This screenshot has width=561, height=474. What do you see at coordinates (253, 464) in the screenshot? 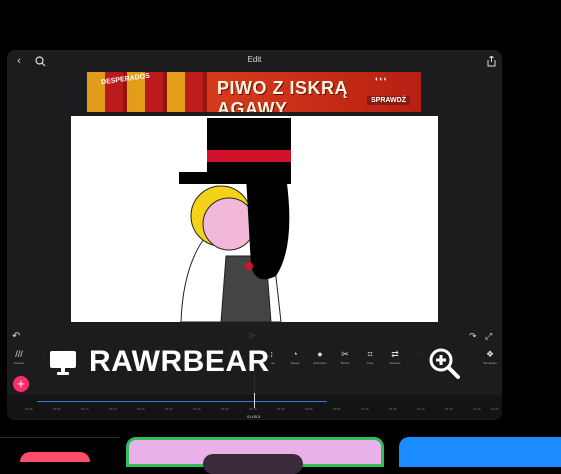
I see `tile-inner` at bounding box center [253, 464].